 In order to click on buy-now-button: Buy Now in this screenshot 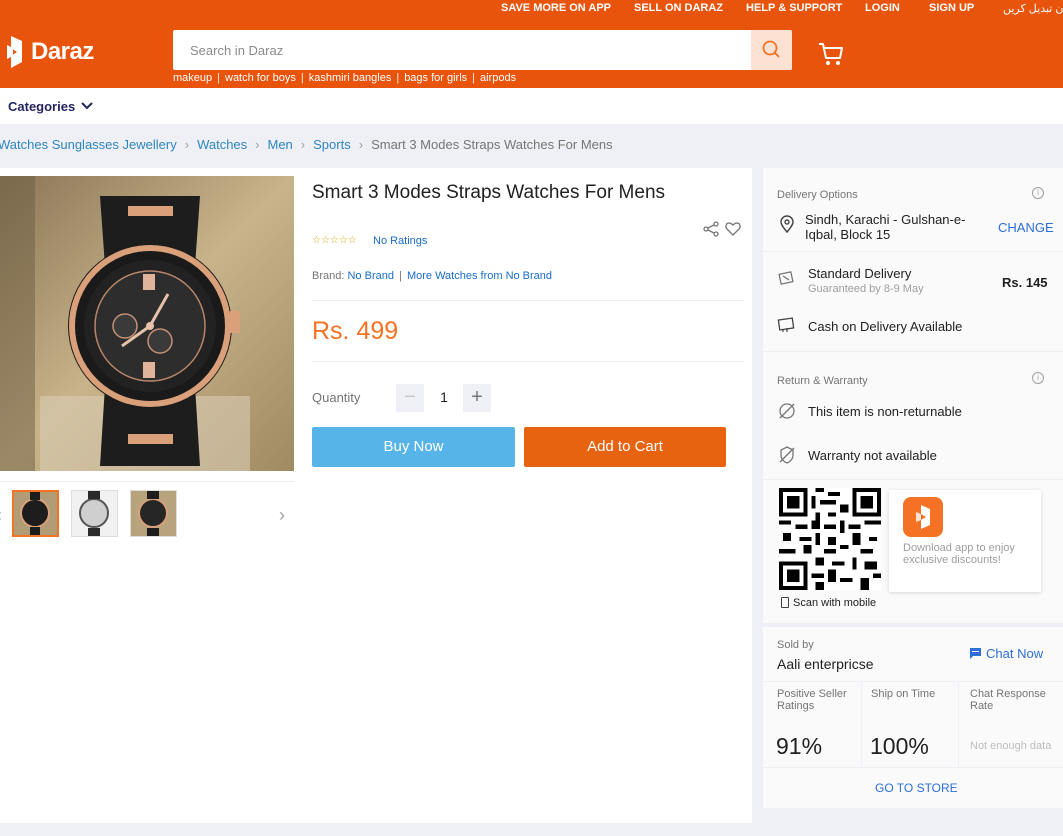, I will do `click(413, 447)`.